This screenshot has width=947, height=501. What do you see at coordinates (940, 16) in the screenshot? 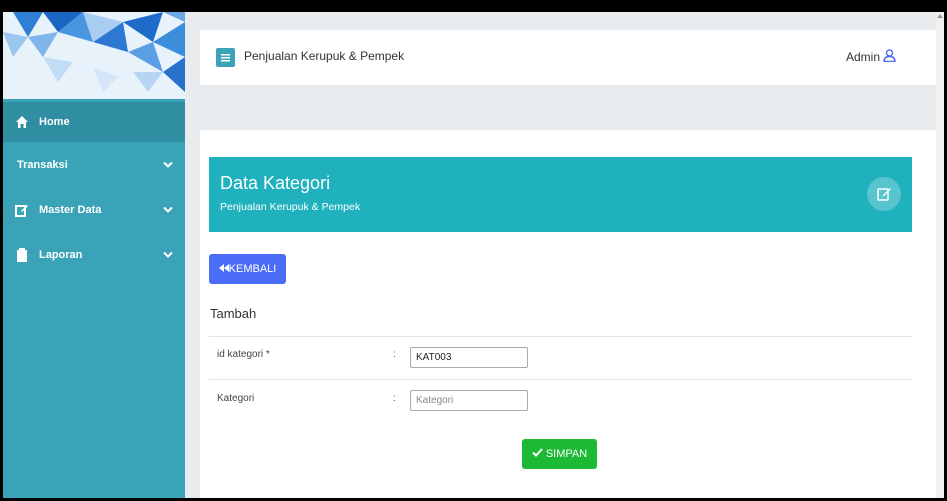
I see `scroll-up-arrow-icon` at bounding box center [940, 16].